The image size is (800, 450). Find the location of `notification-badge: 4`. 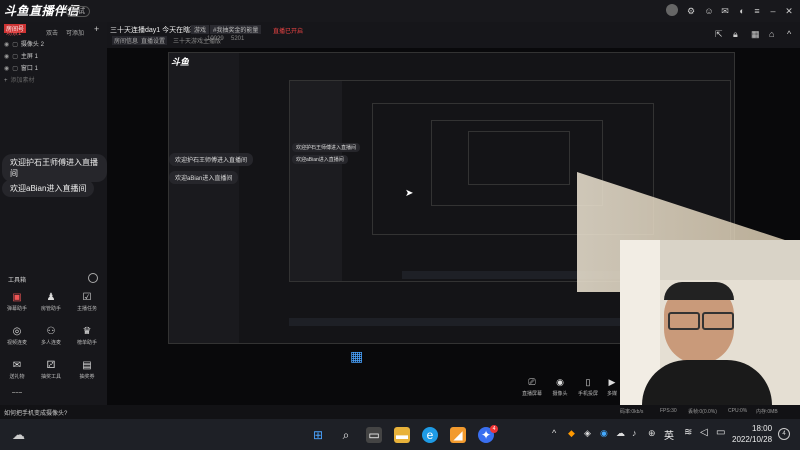

notification-badge: 4 is located at coordinates (494, 429).